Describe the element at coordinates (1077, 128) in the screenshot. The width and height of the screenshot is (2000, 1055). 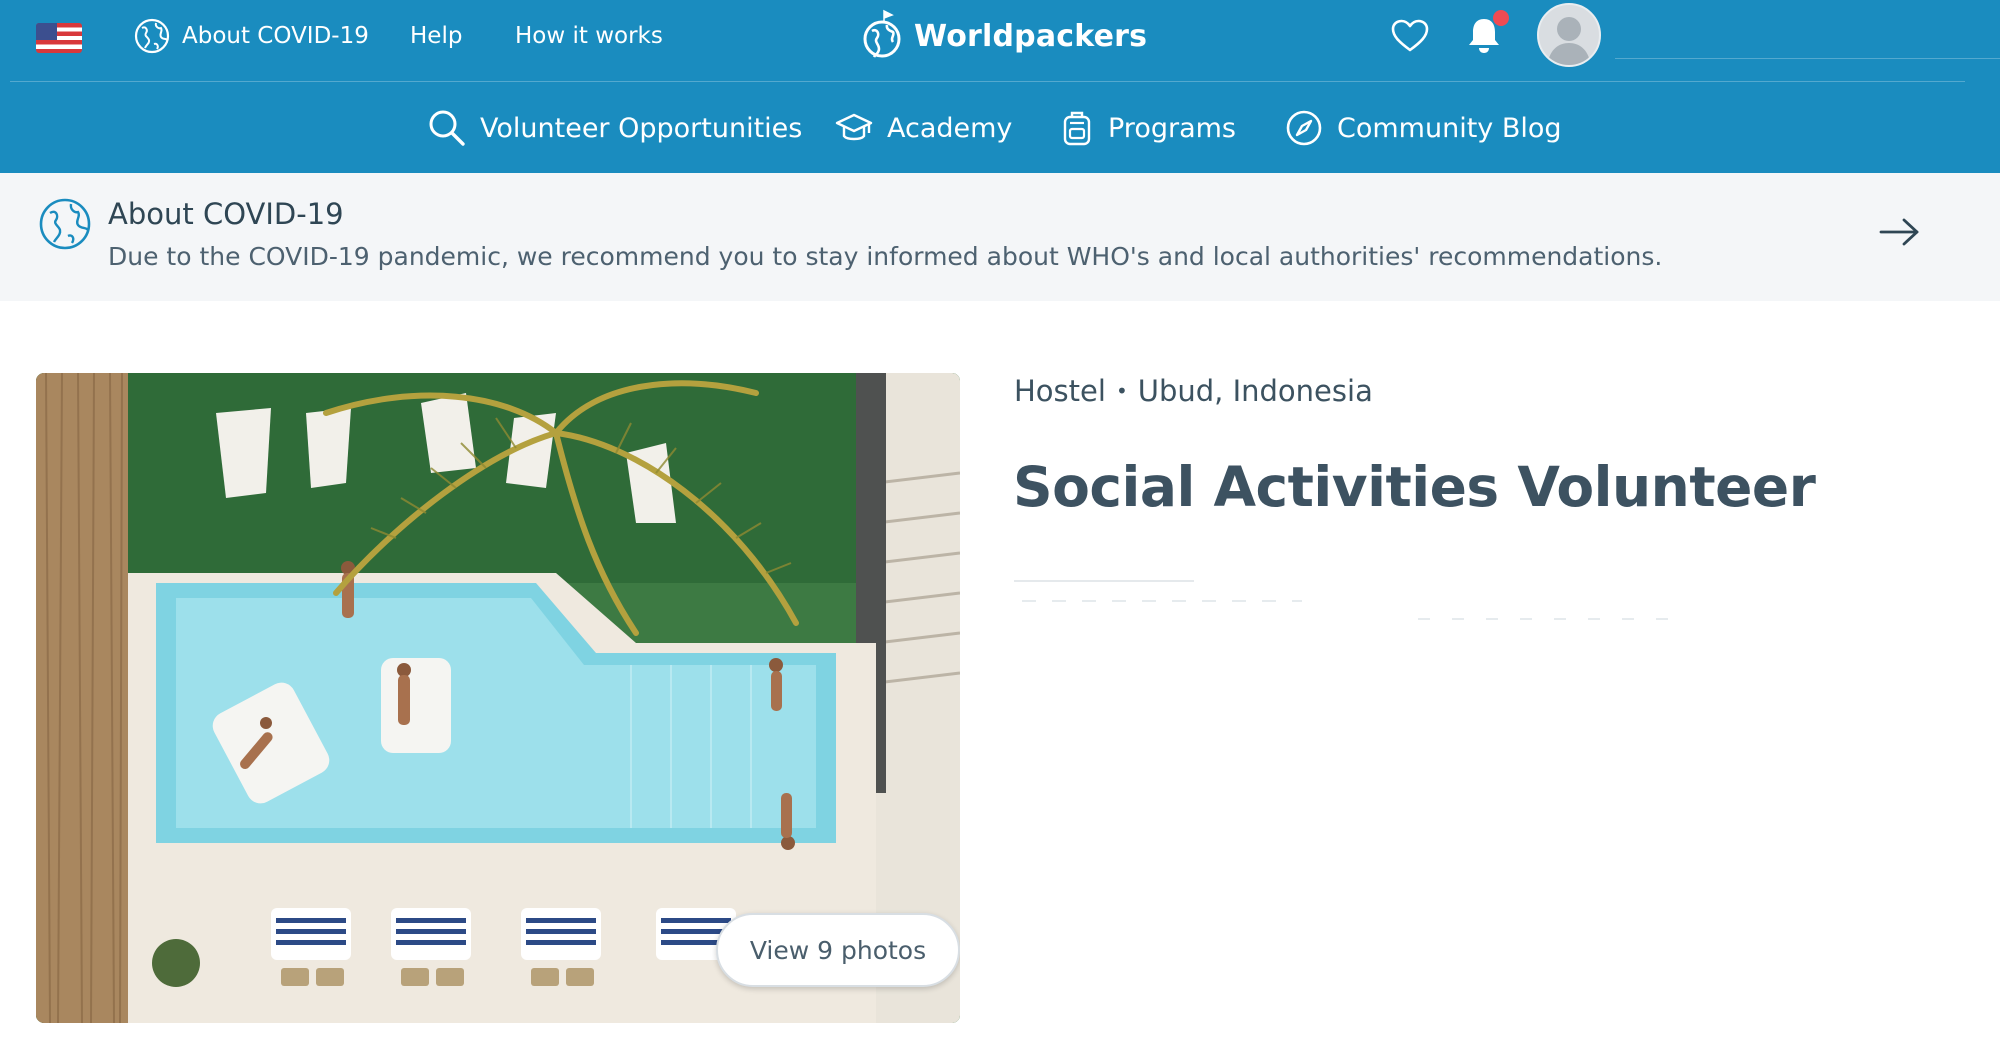
I see `backpack-icon` at that location.